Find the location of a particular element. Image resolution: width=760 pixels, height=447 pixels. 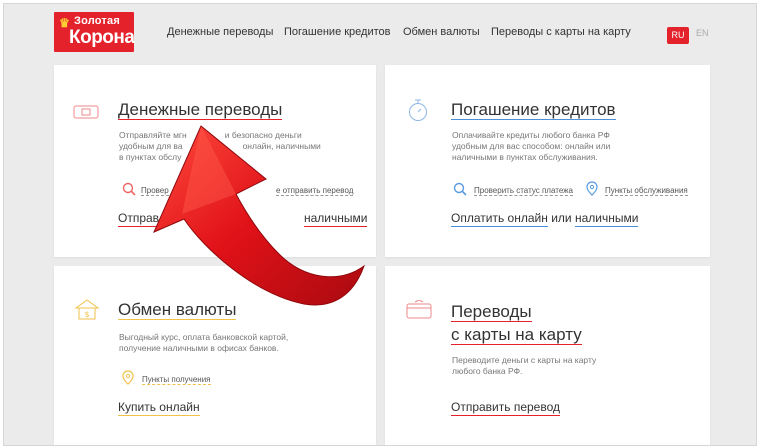

zolotaya-korona-logo: ♛ Золотая Корона is located at coordinates (94, 32).